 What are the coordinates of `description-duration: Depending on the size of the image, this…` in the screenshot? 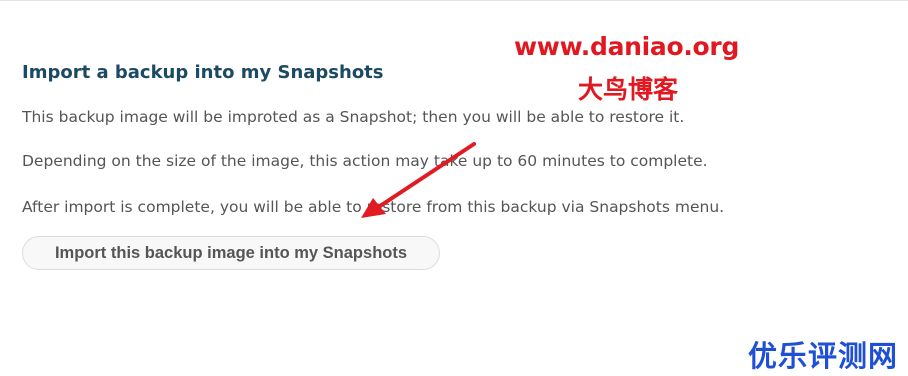 It's located at (365, 161).